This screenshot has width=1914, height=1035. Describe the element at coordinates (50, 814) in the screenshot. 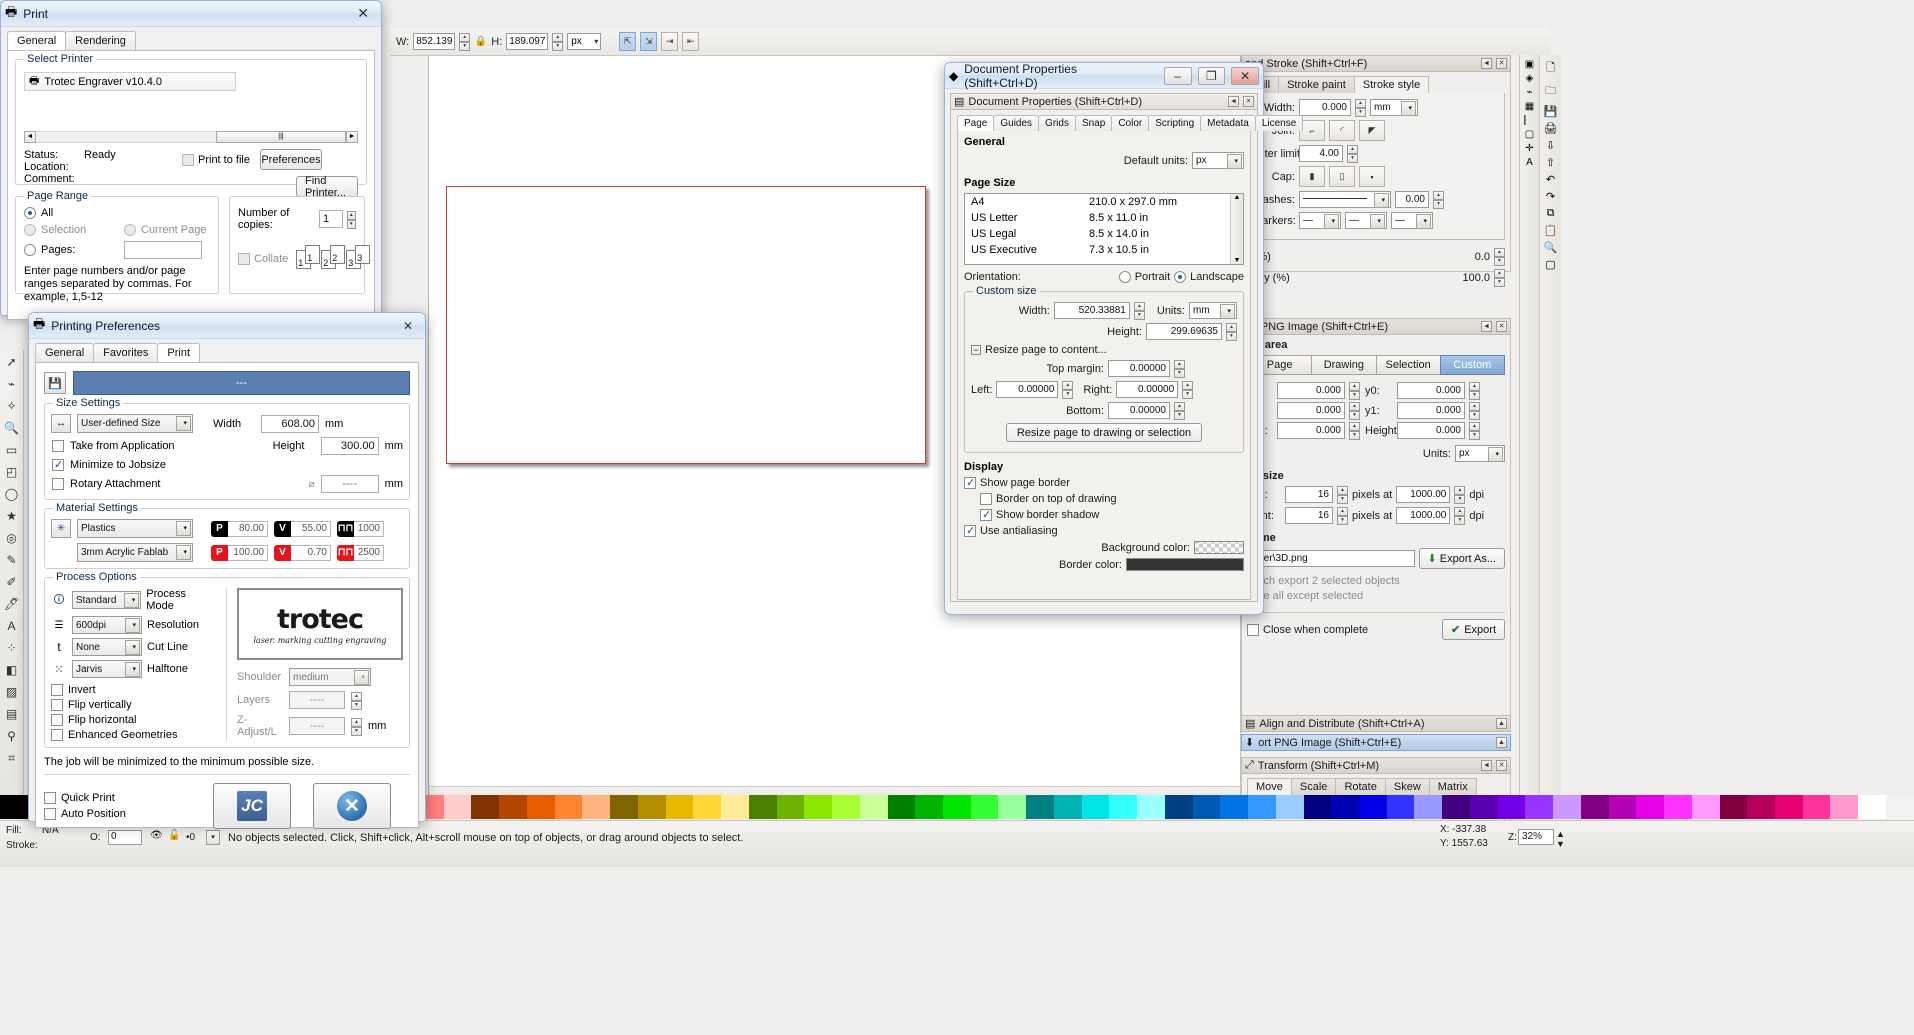

I see `auto-position-checkbox` at that location.